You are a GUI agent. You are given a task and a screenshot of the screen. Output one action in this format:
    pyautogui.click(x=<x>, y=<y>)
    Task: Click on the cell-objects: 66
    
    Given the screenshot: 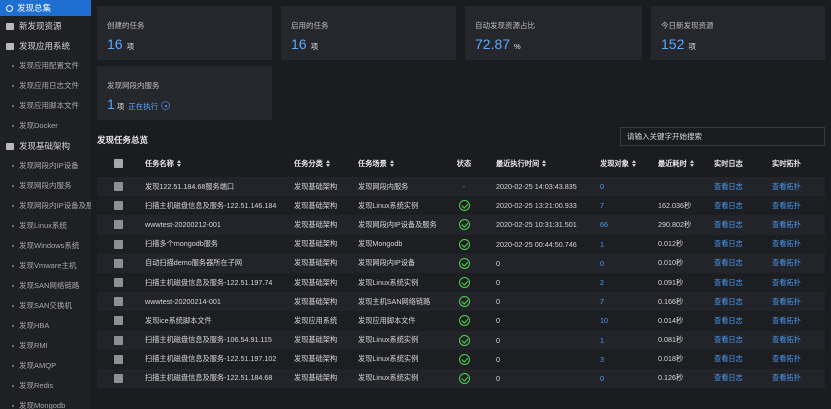 What is the action you would take?
    pyautogui.click(x=620, y=224)
    